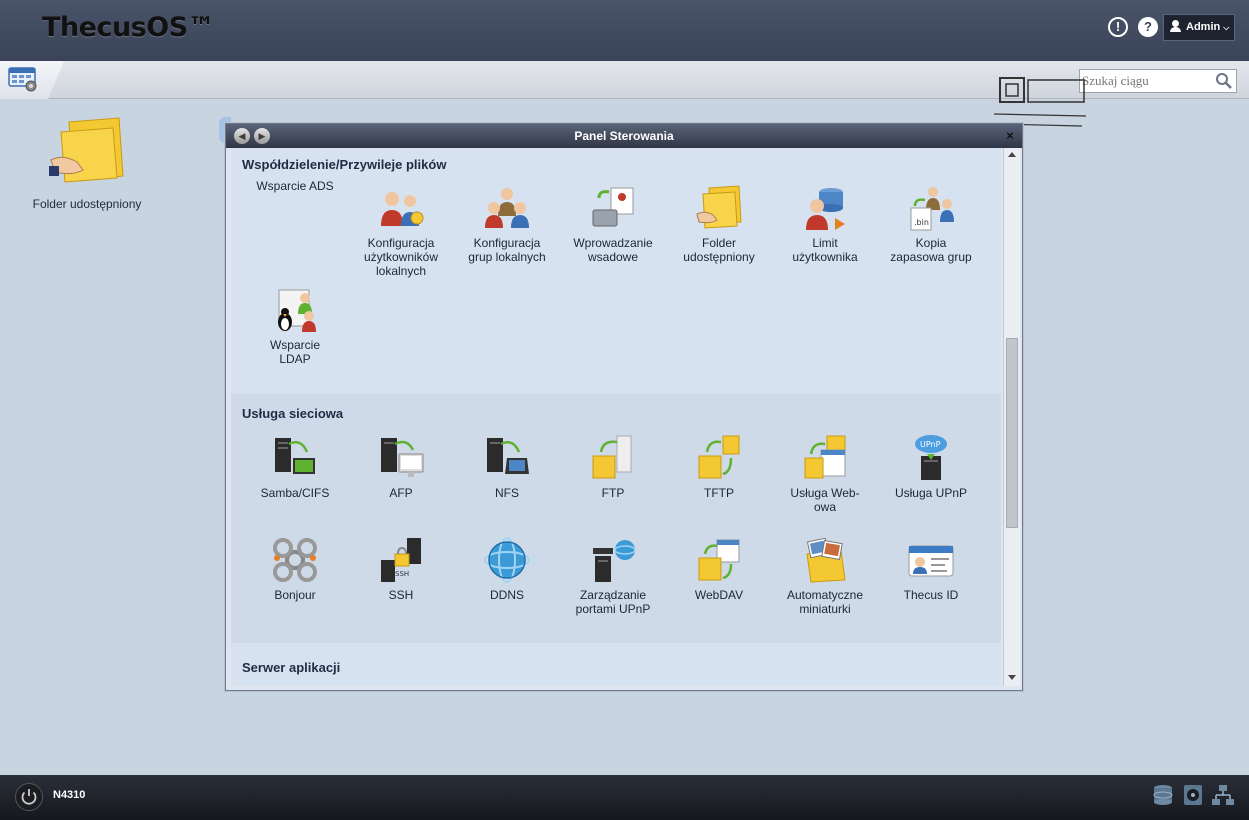  What do you see at coordinates (69, 795) in the screenshot?
I see `device-name: N4310` at bounding box center [69, 795].